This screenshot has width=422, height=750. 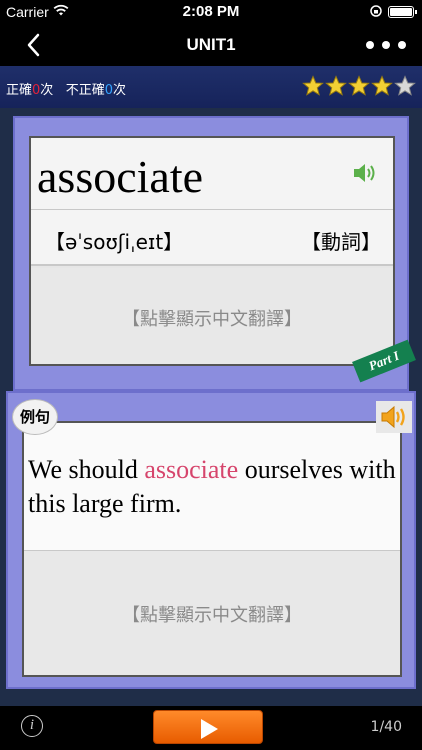 What do you see at coordinates (85, 90) in the screenshot?
I see `incorrect-label: 不正確` at bounding box center [85, 90].